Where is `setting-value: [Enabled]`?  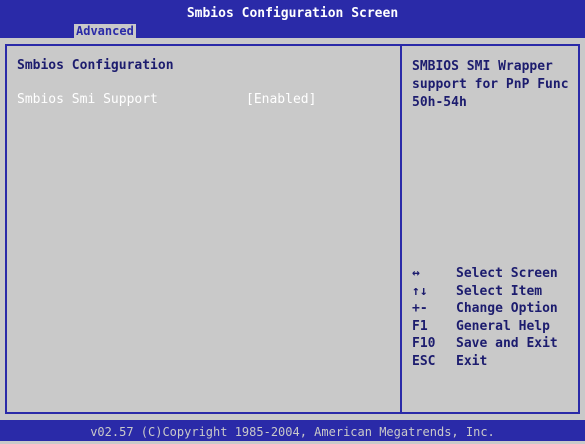
setting-value: [Enabled] is located at coordinates (281, 99).